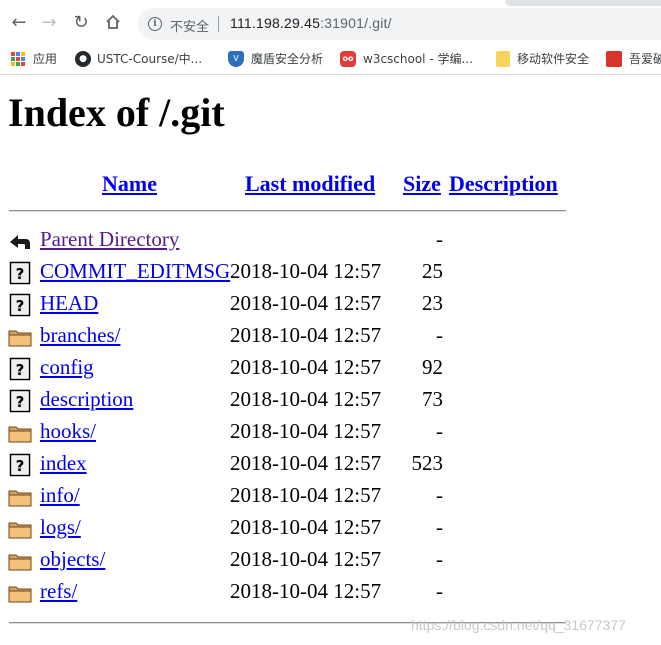 The width and height of the screenshot is (661, 645). What do you see at coordinates (49, 23) in the screenshot?
I see `forward-arrow-icon: →` at bounding box center [49, 23].